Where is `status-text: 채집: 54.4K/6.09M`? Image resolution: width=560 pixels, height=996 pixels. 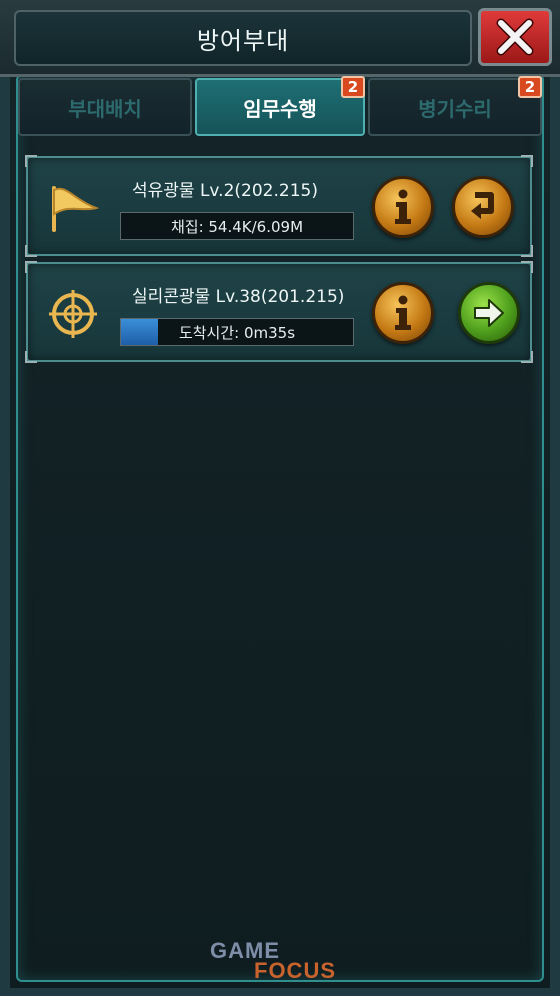
status-text: 채집: 54.4K/6.09M is located at coordinates (237, 226).